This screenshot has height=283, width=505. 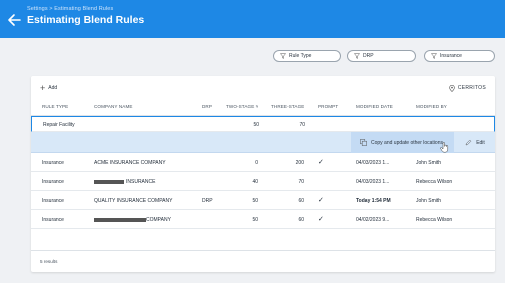 I want to click on back-arrow-icon, so click(x=14, y=20).